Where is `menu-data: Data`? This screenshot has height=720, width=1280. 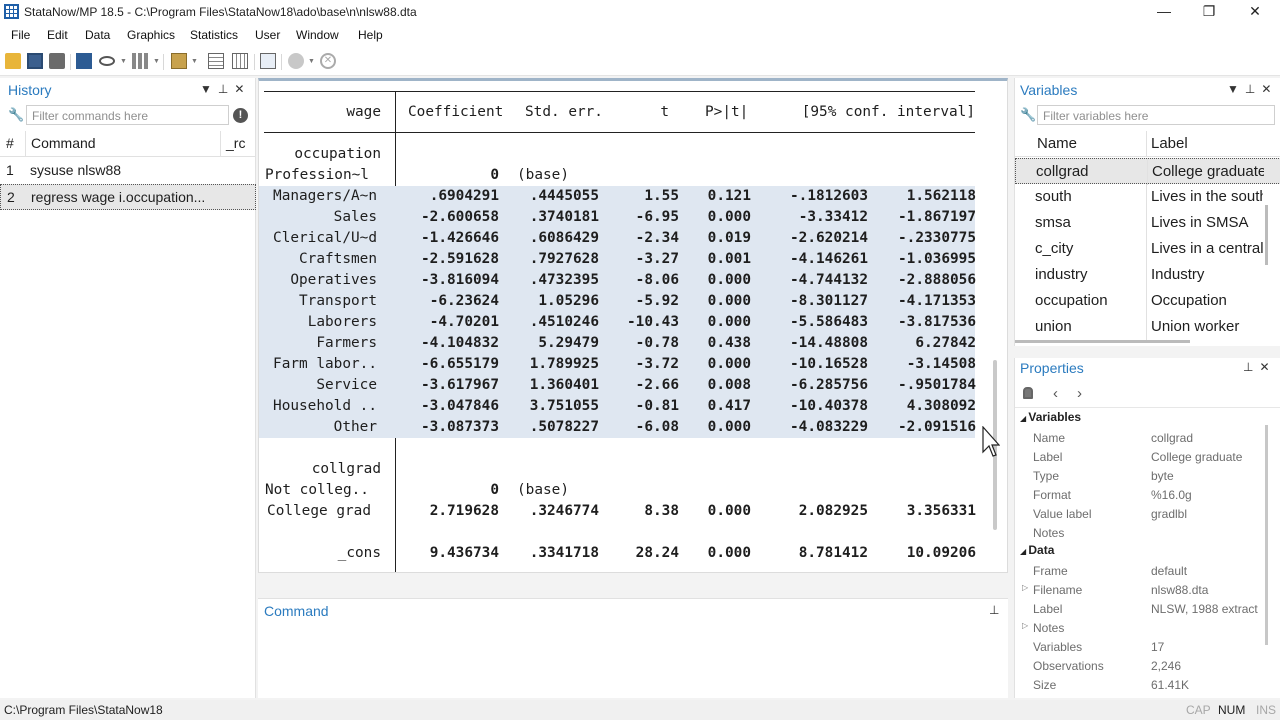 menu-data: Data is located at coordinates (97, 35).